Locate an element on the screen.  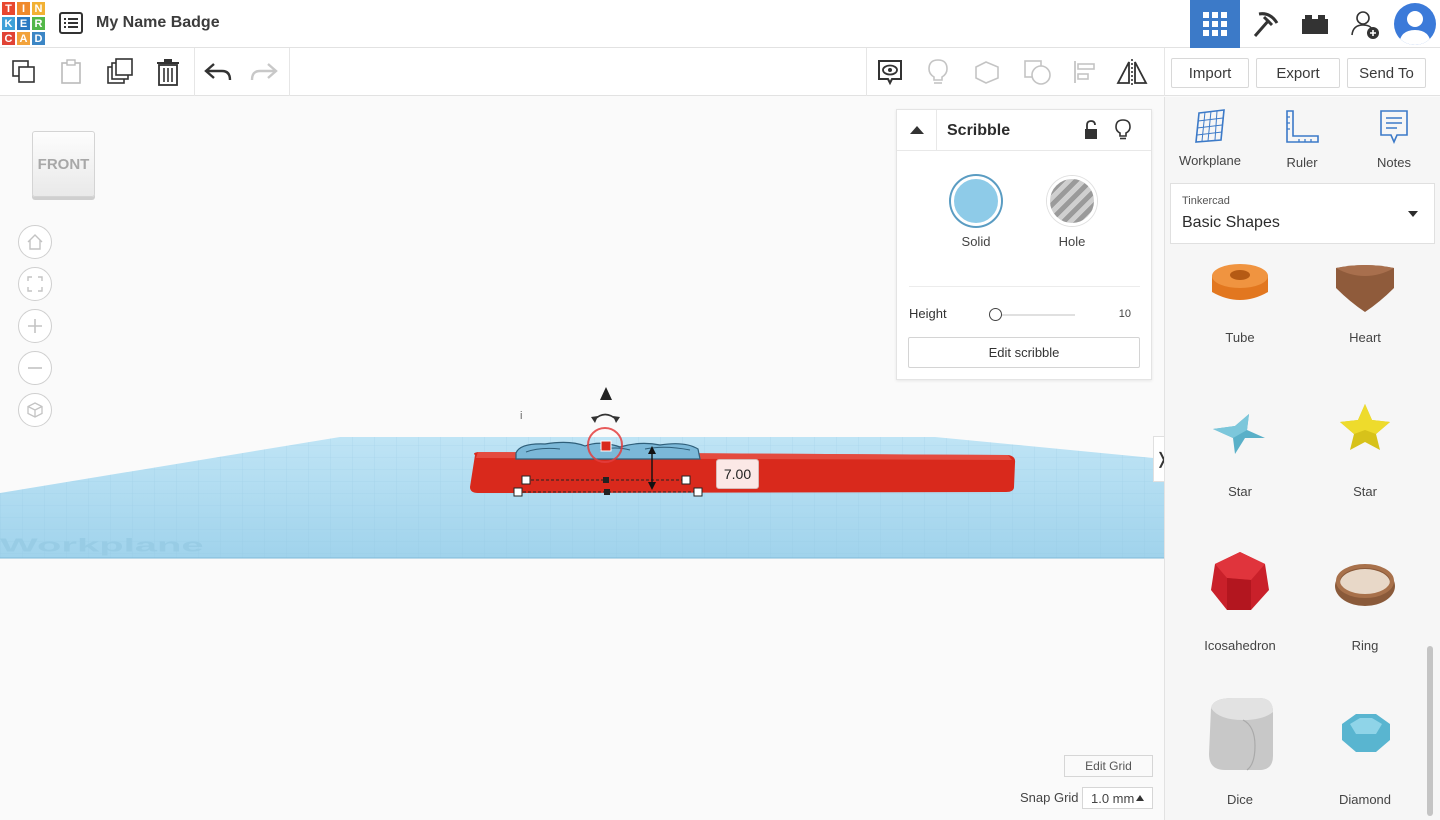
shape-label: Ring is located at coordinates (1365, 645).